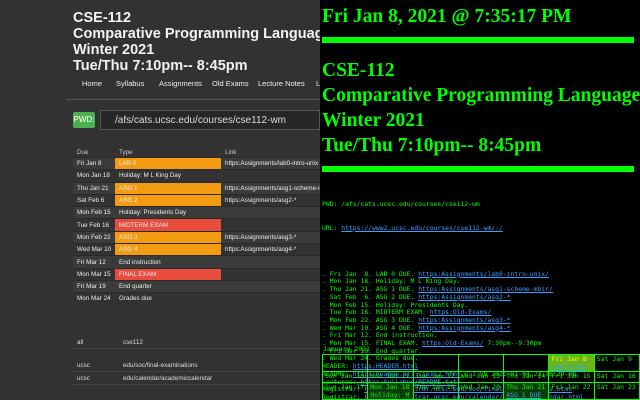 The image size is (640, 400). I want to click on item-link: https:Assignments/lab0-intro-unix, so click(270, 163).